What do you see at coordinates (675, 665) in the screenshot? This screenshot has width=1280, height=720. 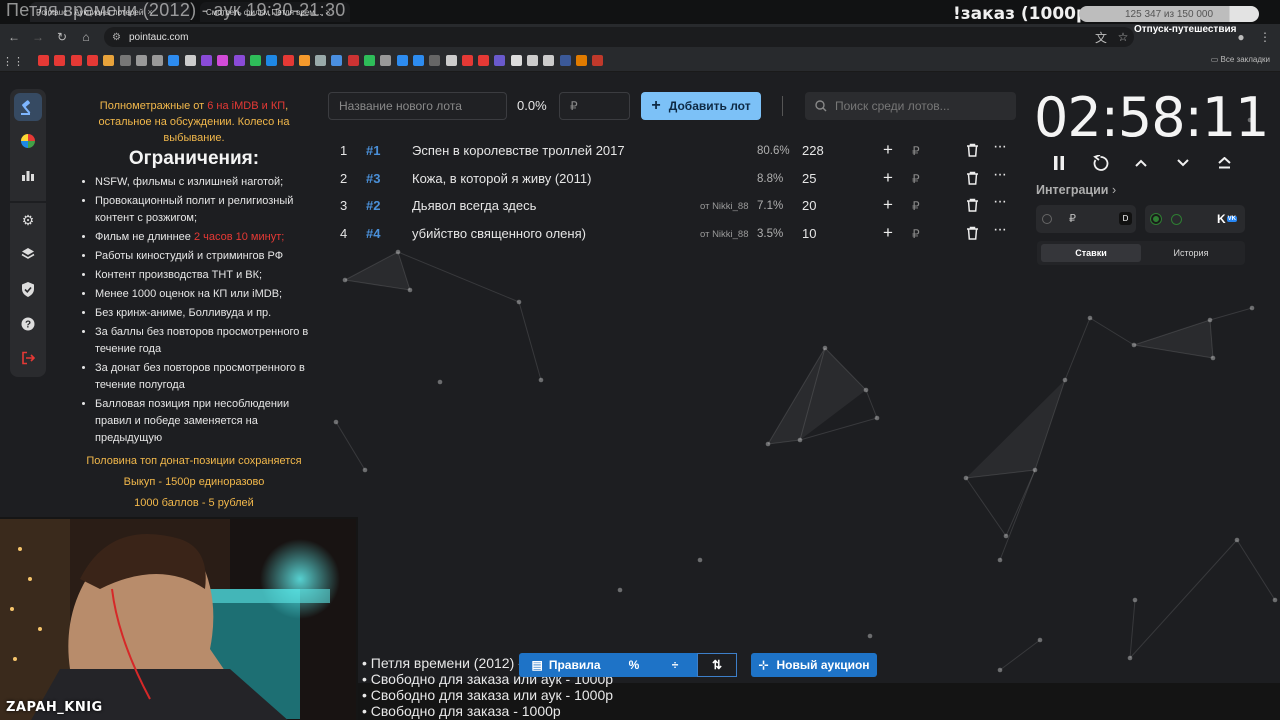 I see `divide-icon: ÷` at bounding box center [675, 665].